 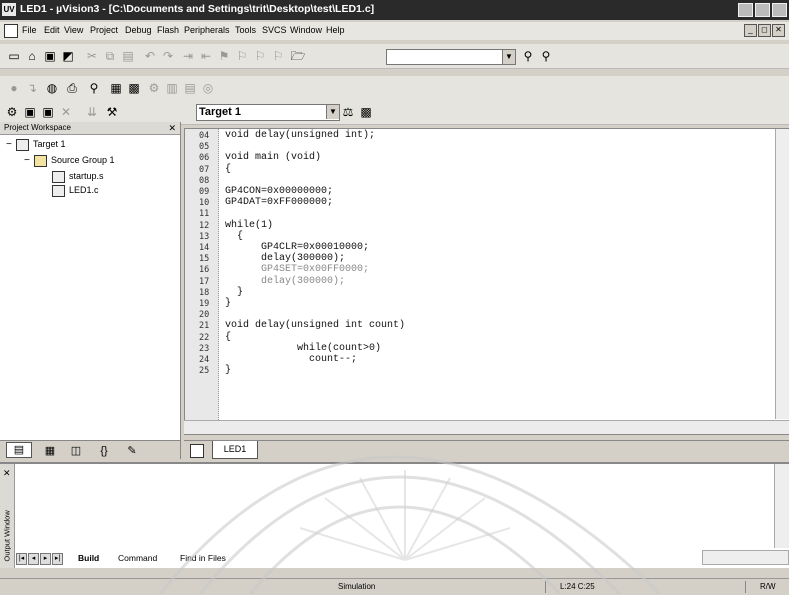 What do you see at coordinates (75, 190) in the screenshot?
I see `tree-item-led1: LED1.c` at bounding box center [75, 190].